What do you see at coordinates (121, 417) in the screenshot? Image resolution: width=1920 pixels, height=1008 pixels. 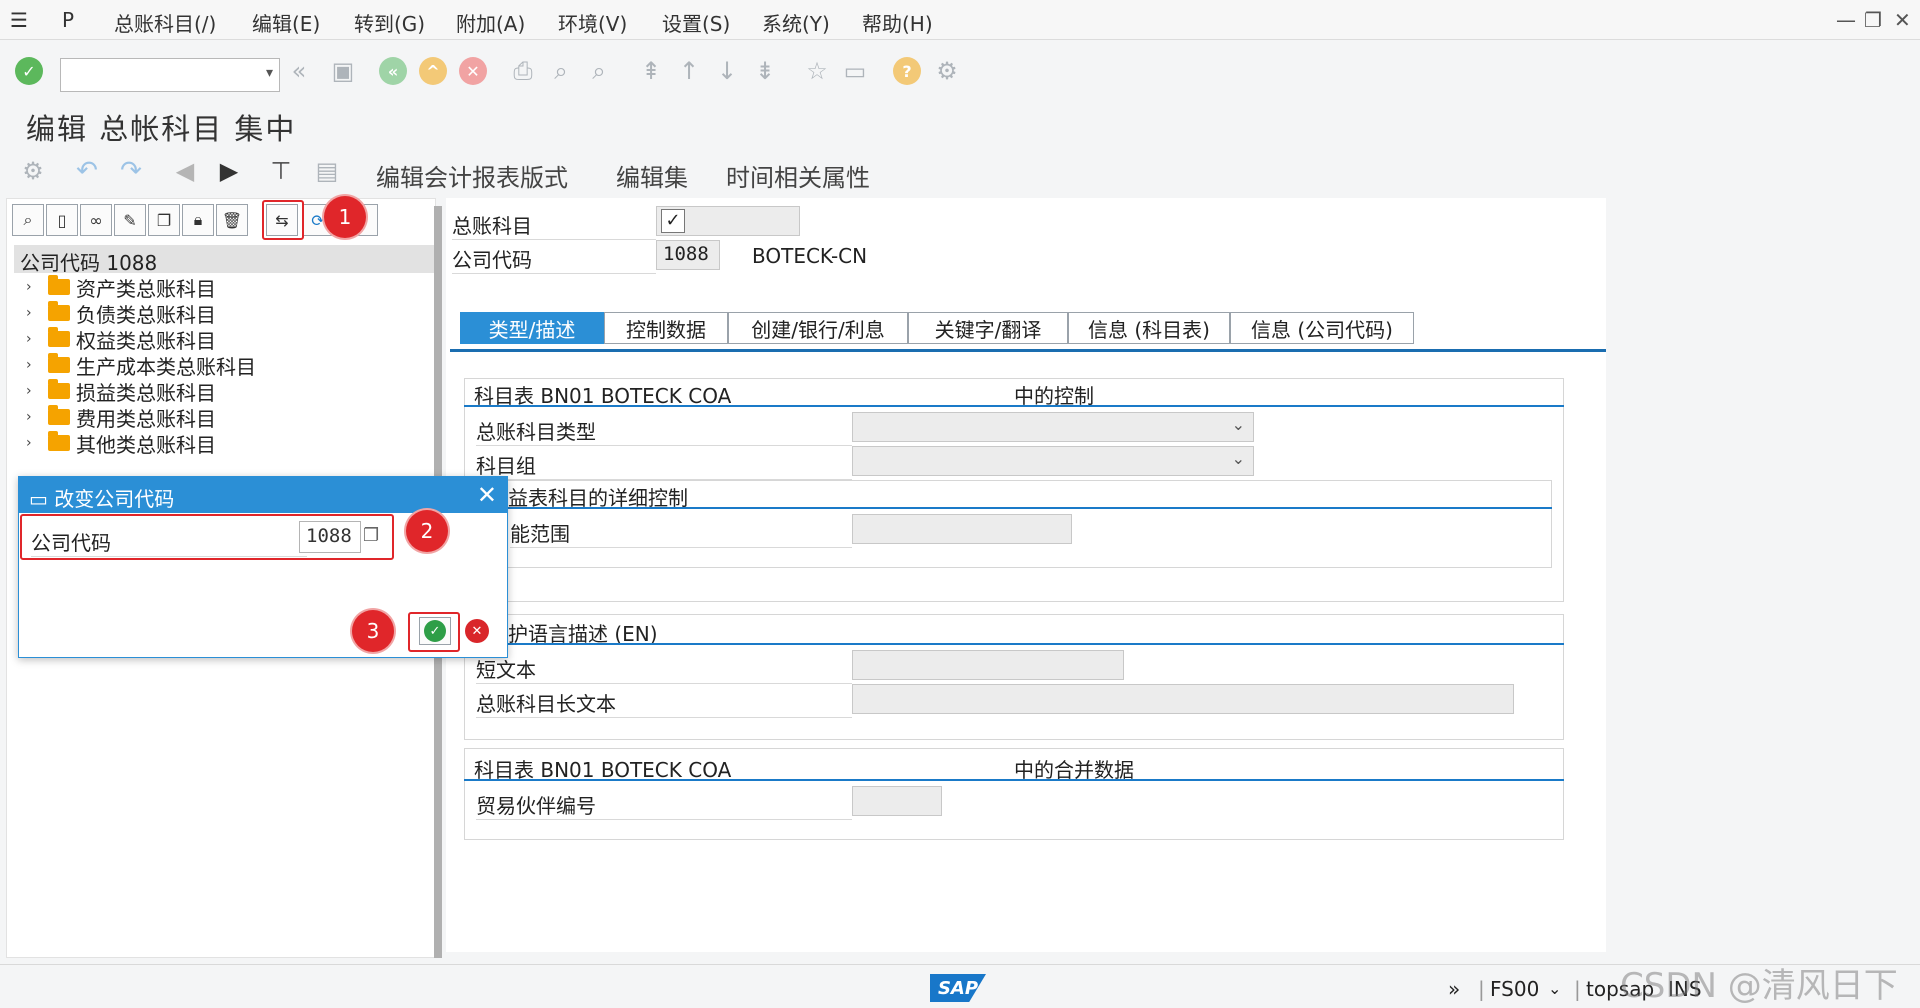 I see `tree-item: › 费用类总账科目` at bounding box center [121, 417].